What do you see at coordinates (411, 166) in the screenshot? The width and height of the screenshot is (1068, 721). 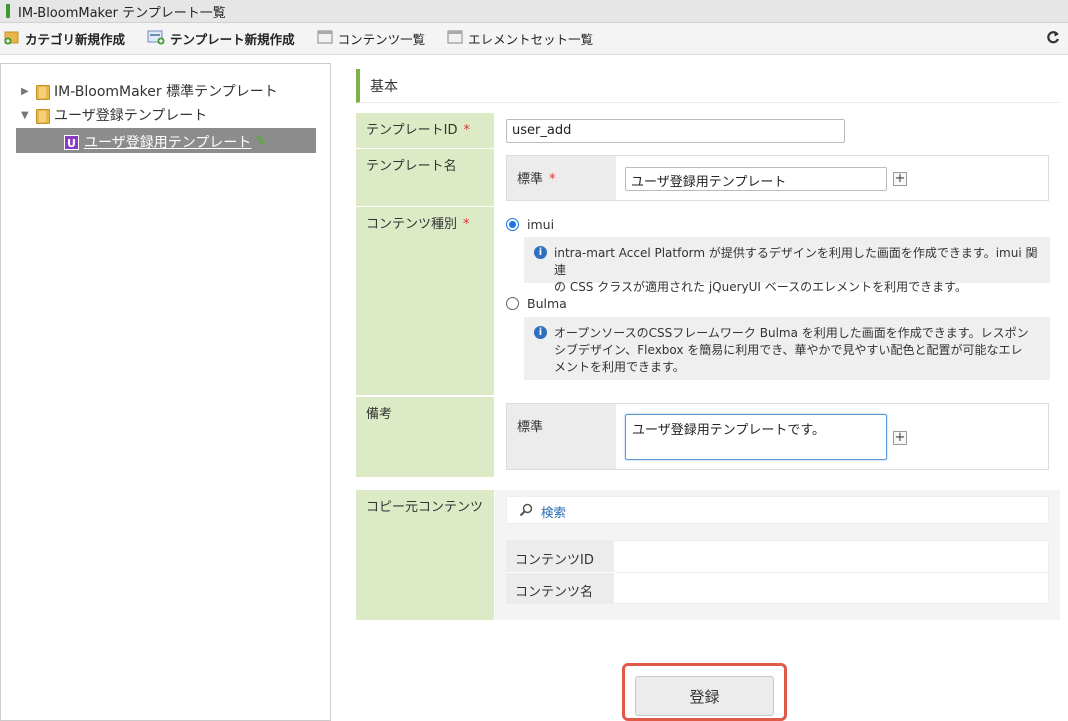 I see `template-name-label: テンプレート名` at bounding box center [411, 166].